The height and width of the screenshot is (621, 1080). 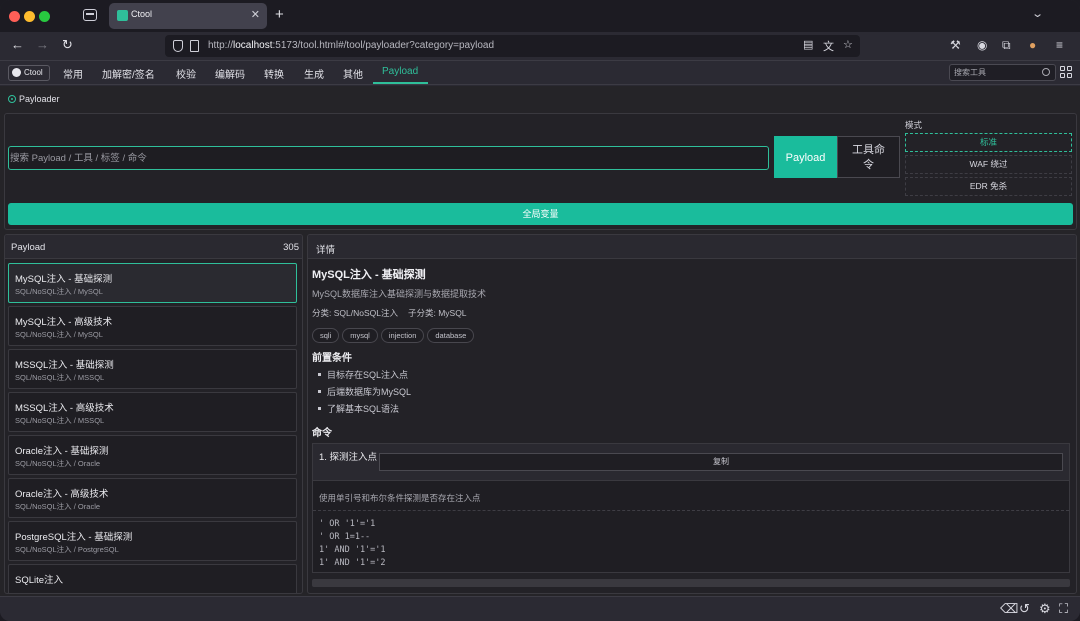 I want to click on payload-list-header: Payload 305, so click(x=153, y=247).